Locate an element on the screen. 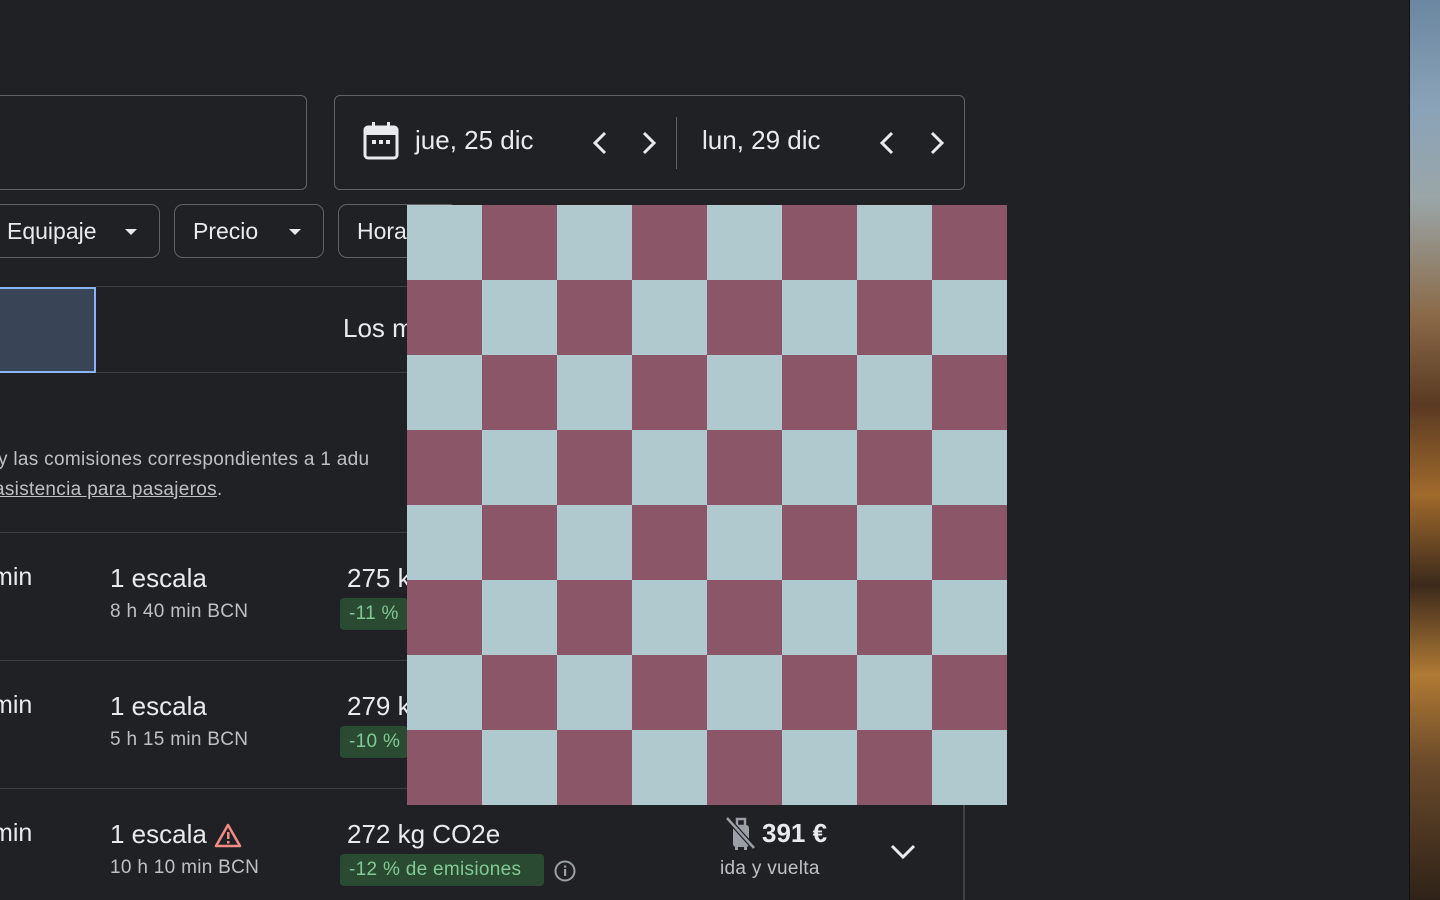 The image size is (1440, 900). filter-chip-baggage: Equipaje is located at coordinates (80, 231).